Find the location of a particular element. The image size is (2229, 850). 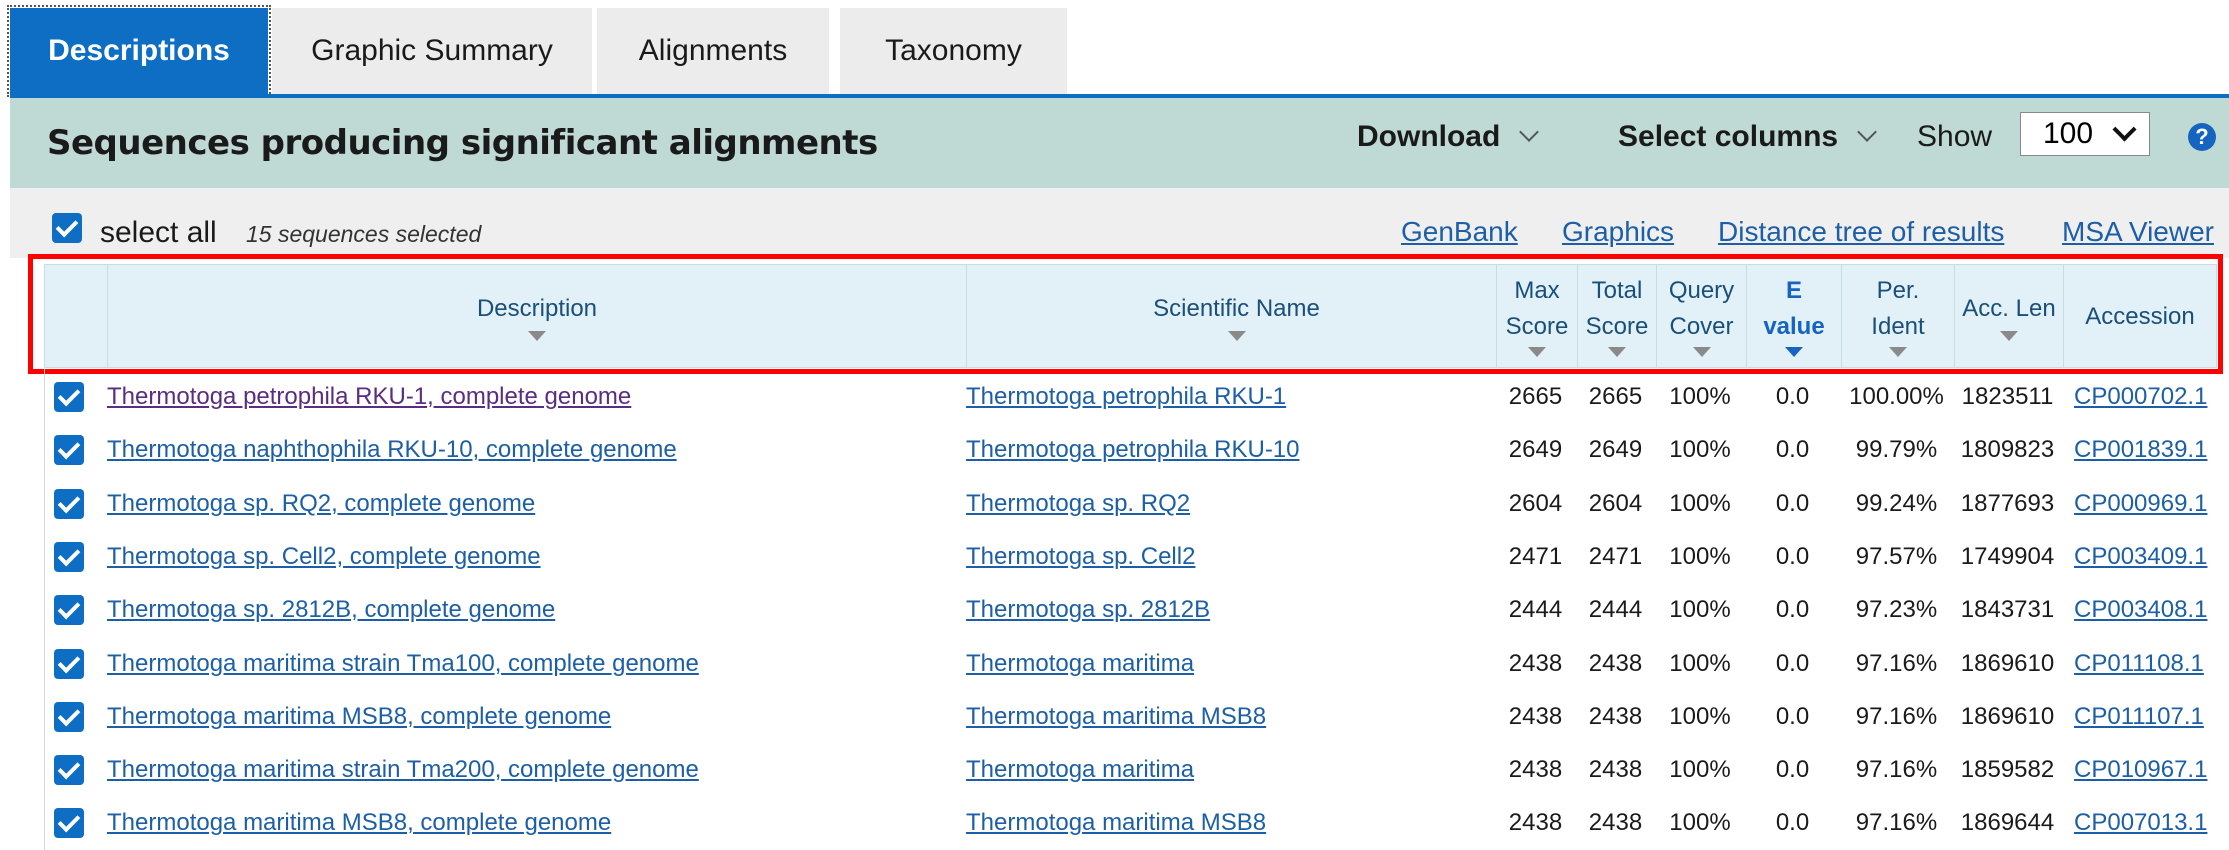

acc-len-cell: 1869644 is located at coordinates (2007, 823).